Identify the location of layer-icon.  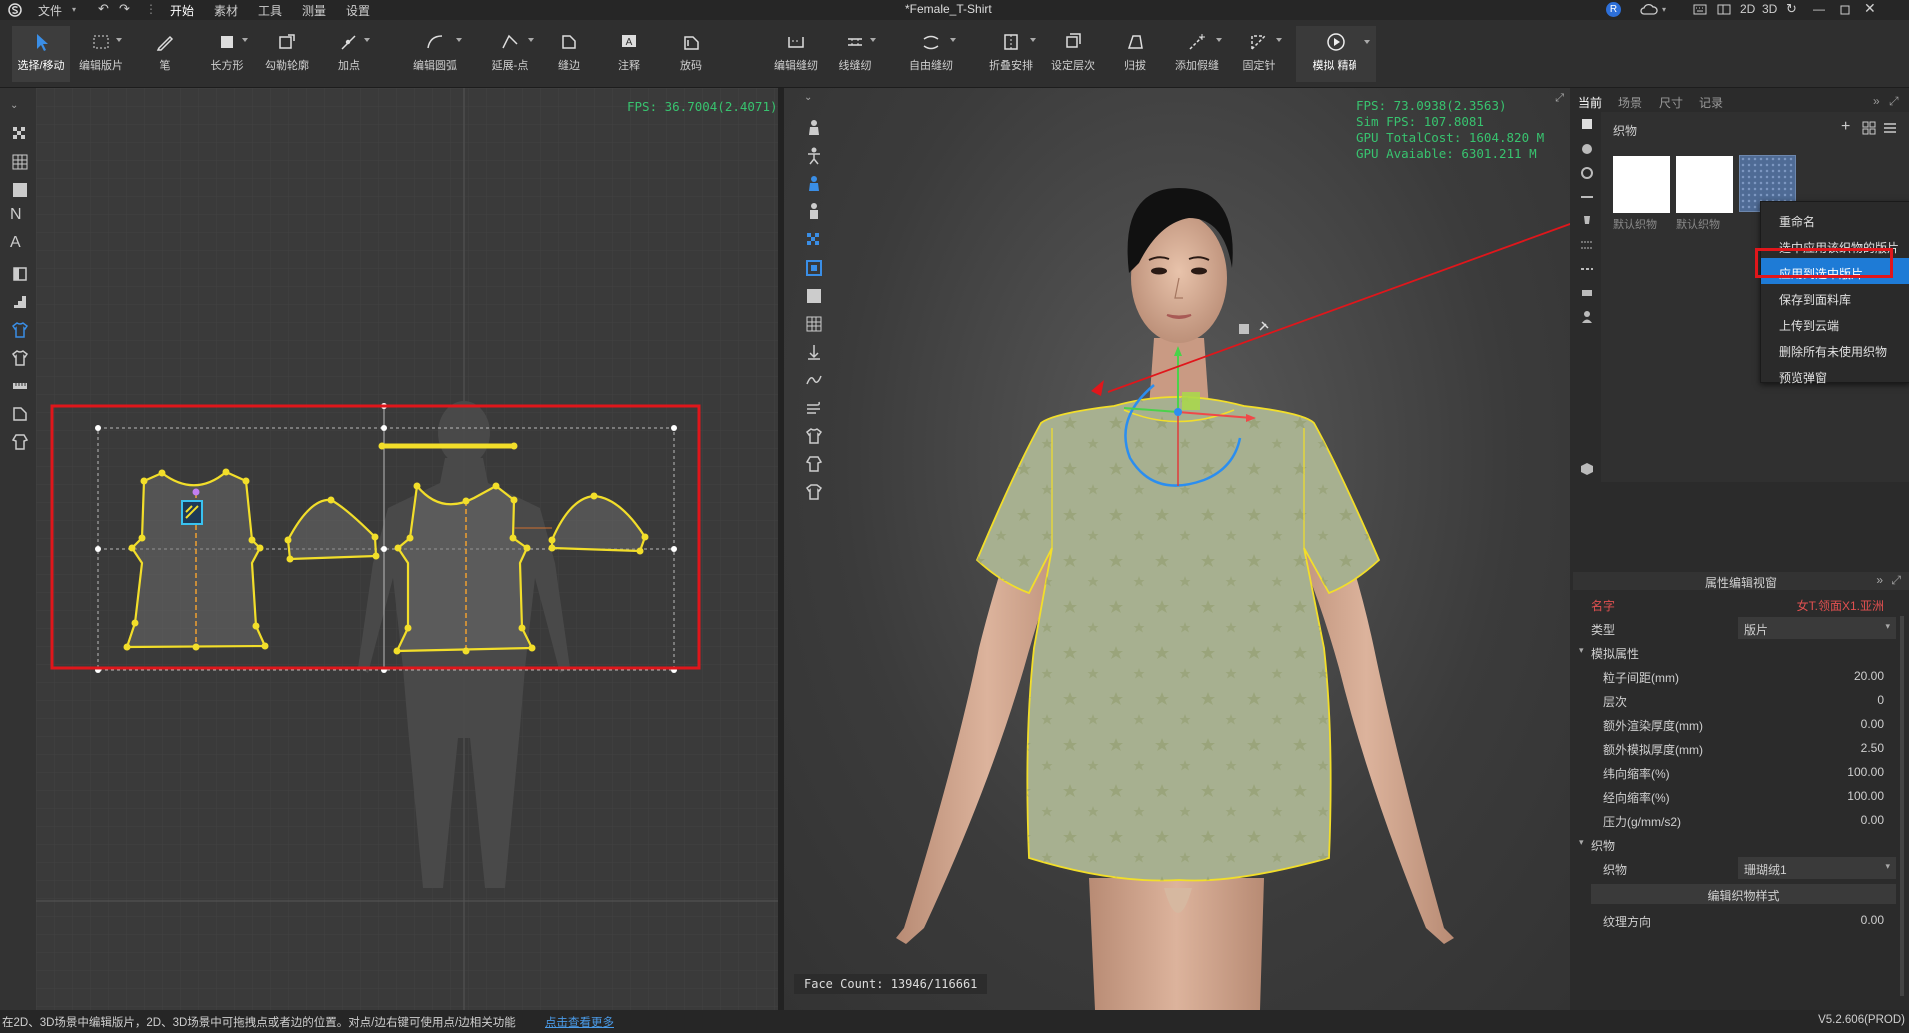
(20, 274).